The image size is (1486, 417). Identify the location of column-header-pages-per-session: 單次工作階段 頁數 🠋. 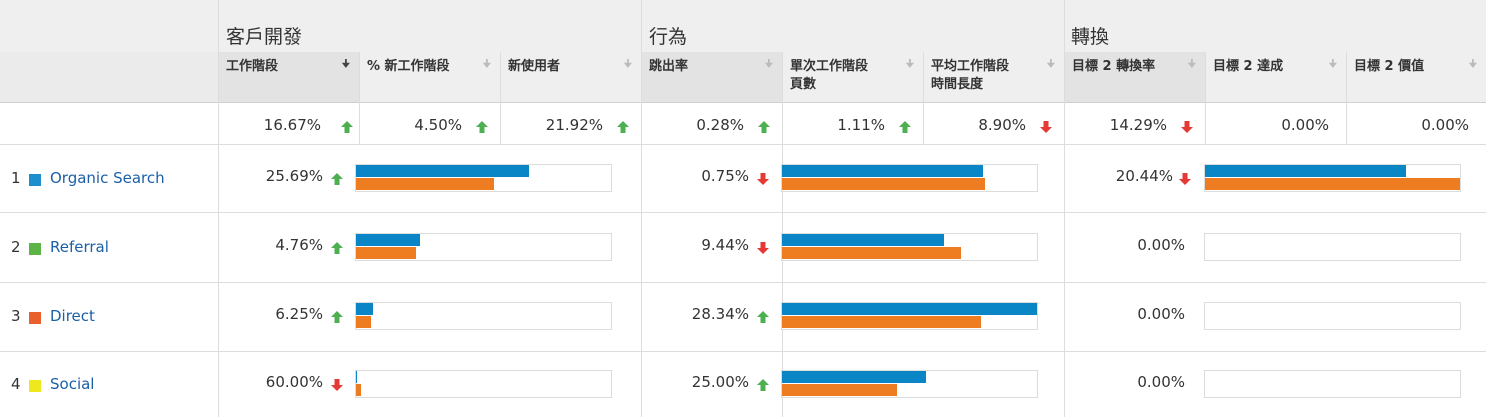
(853, 77).